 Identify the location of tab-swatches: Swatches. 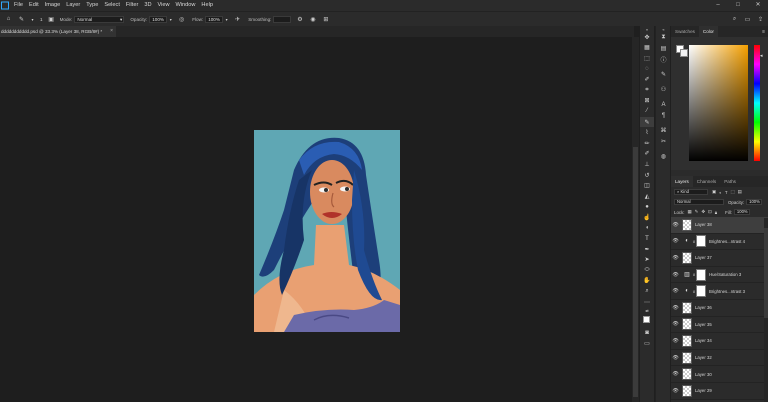
(685, 31).